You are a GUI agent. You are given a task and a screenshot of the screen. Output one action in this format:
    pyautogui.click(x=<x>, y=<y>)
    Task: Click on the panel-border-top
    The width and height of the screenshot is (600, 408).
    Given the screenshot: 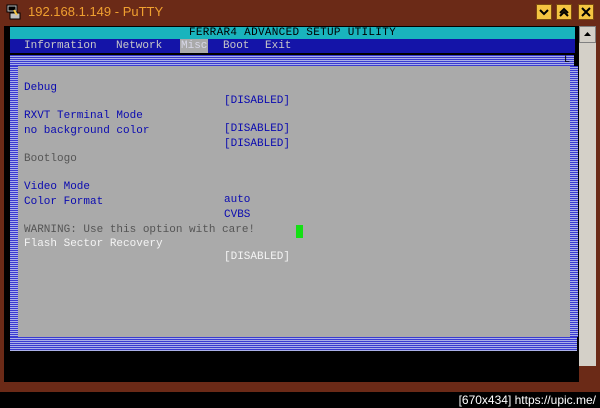 What is the action you would take?
    pyautogui.click(x=292, y=60)
    